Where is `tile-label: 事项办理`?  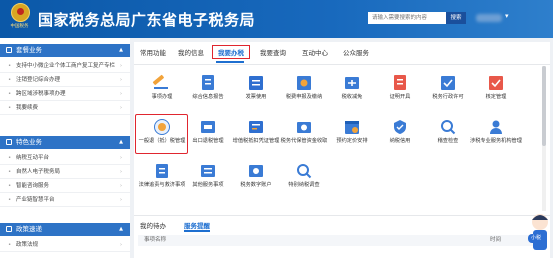 tile-label: 事项办理 is located at coordinates (162, 97).